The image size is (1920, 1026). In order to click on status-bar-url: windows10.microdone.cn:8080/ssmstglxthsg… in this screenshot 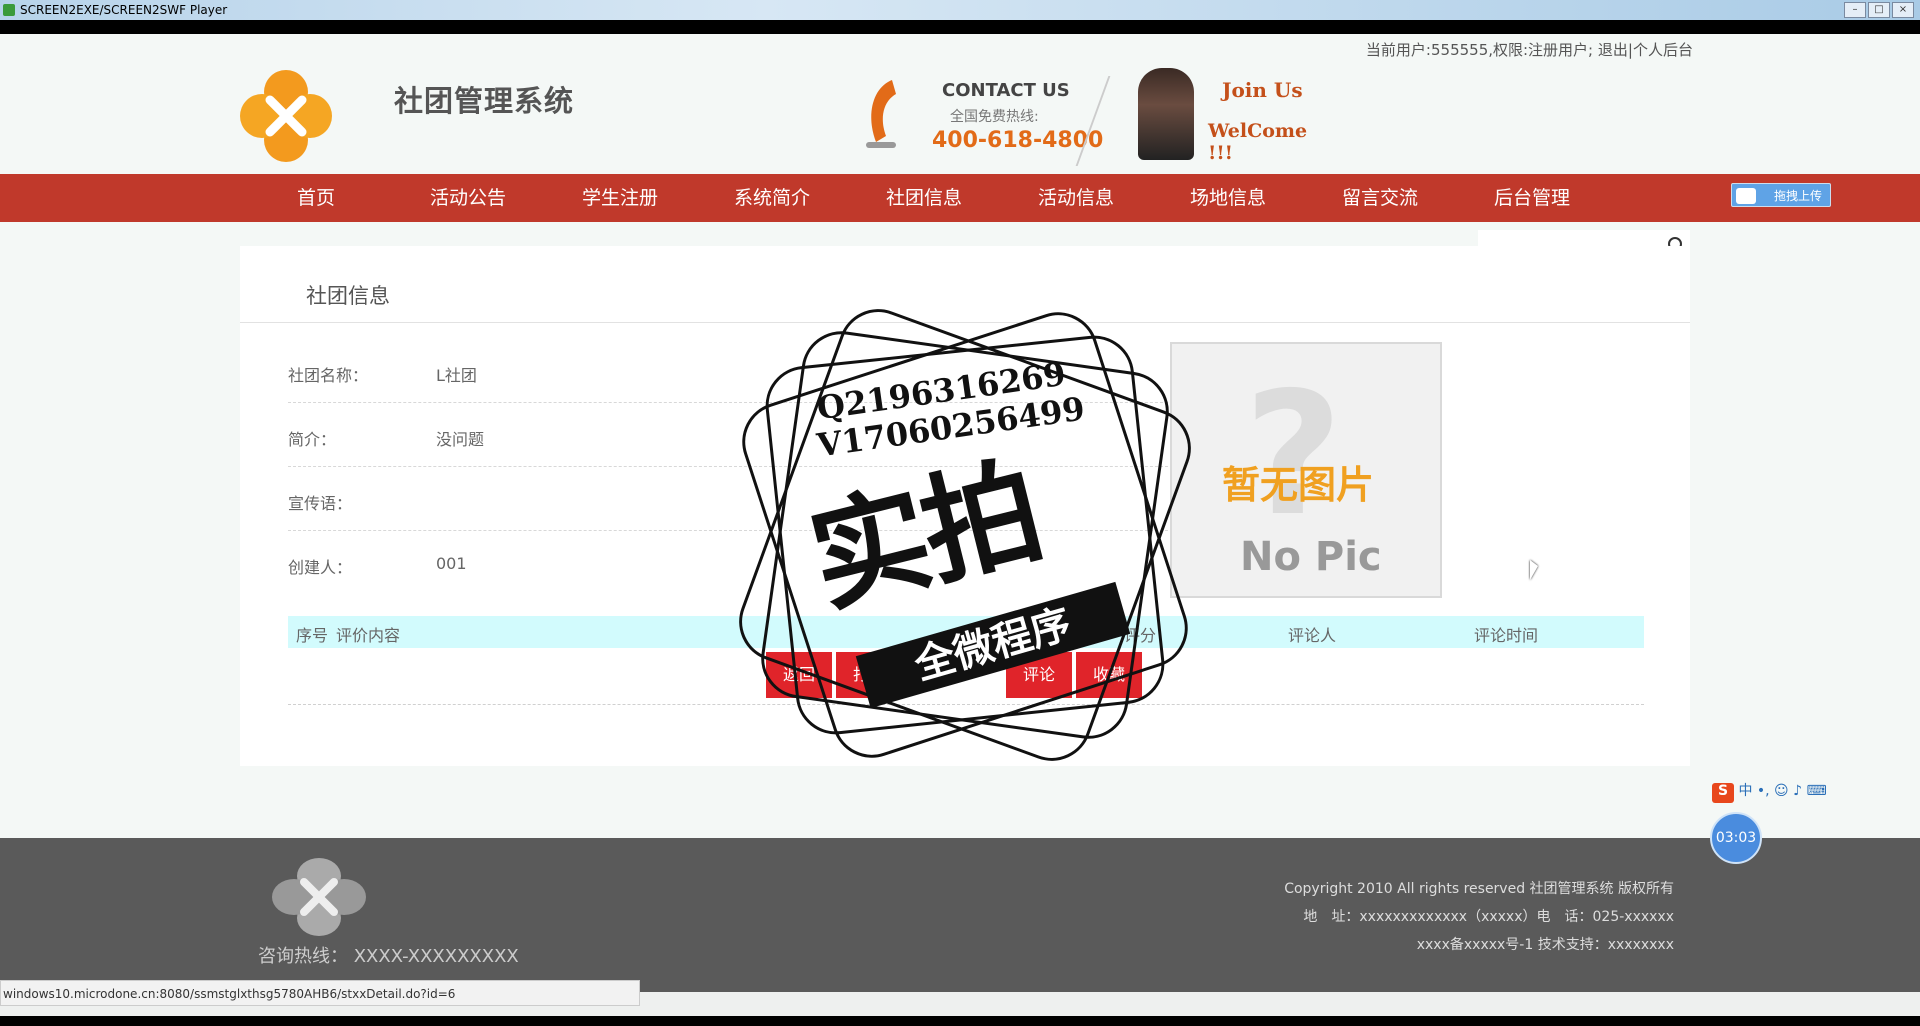, I will do `click(320, 993)`.